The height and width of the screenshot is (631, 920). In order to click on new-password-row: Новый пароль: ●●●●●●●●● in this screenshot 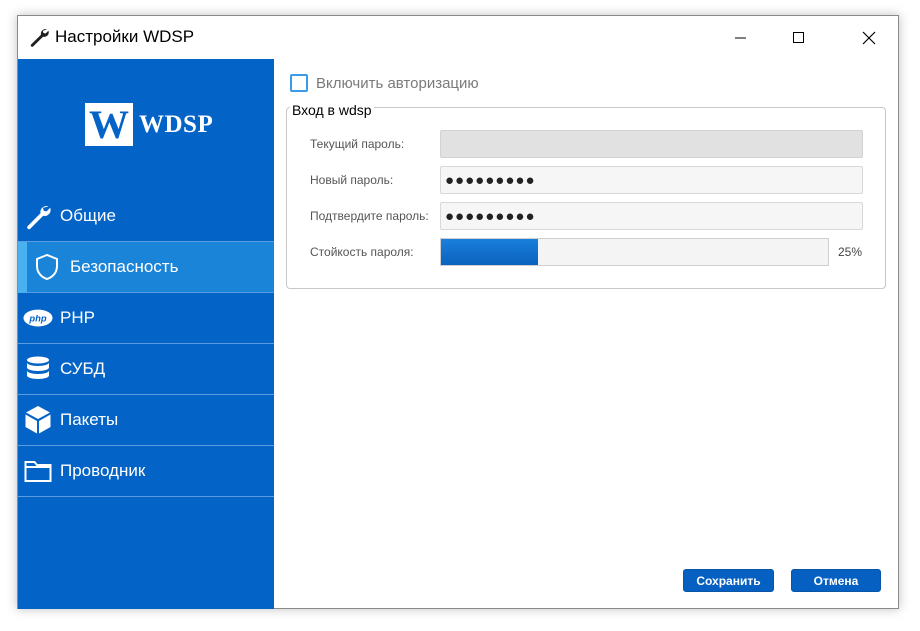, I will do `click(586, 180)`.